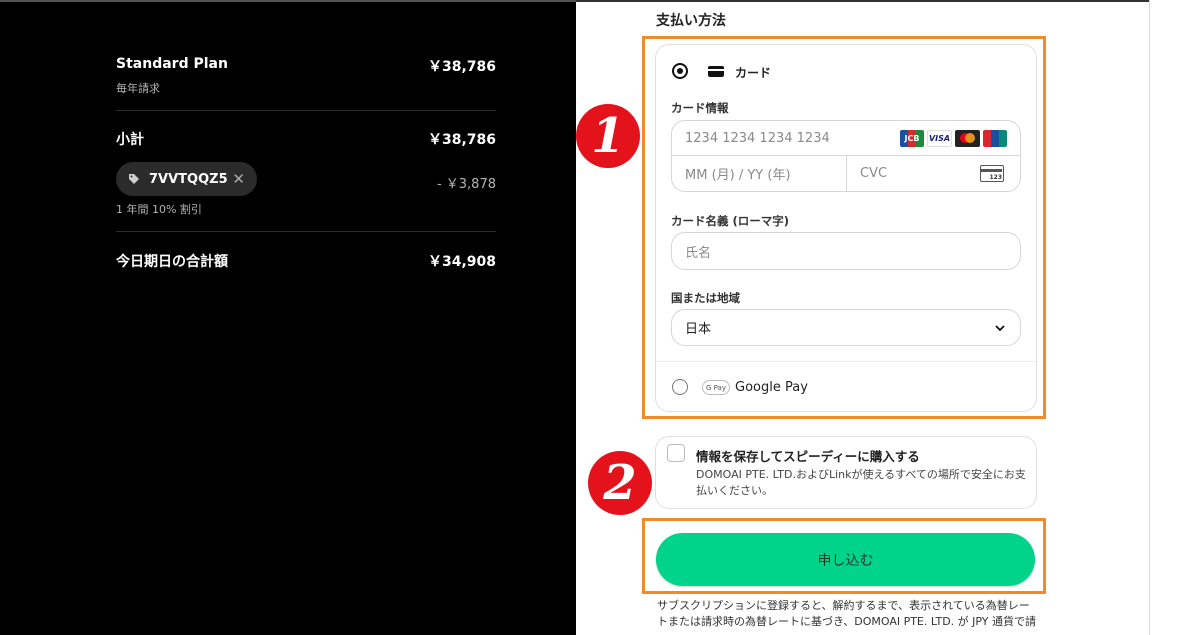 The image size is (1190, 635). Describe the element at coordinates (306, 261) in the screenshot. I see `total-row: 今日期日の合計額 ￥34,908` at that location.